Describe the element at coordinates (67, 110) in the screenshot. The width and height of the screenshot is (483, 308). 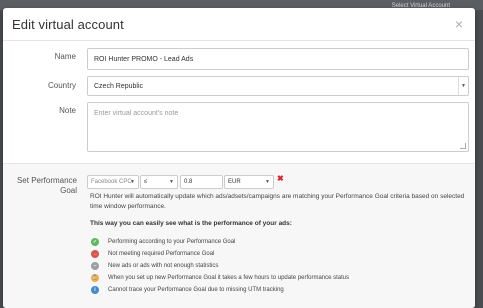
I see `note-label: Note` at that location.